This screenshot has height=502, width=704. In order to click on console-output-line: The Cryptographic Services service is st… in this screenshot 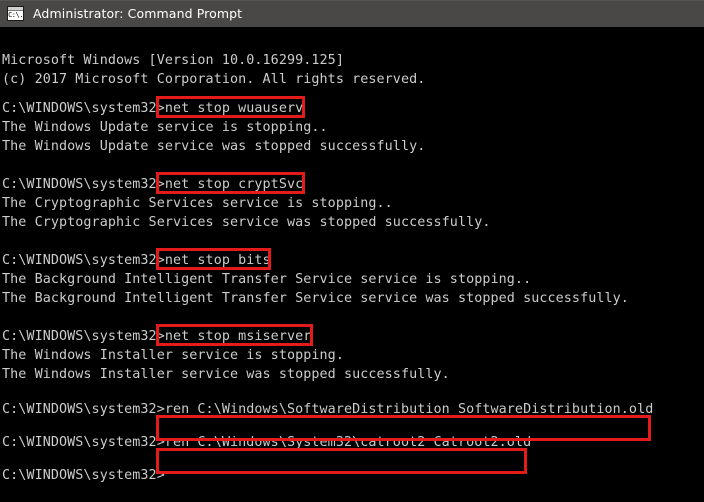, I will do `click(197, 203)`.